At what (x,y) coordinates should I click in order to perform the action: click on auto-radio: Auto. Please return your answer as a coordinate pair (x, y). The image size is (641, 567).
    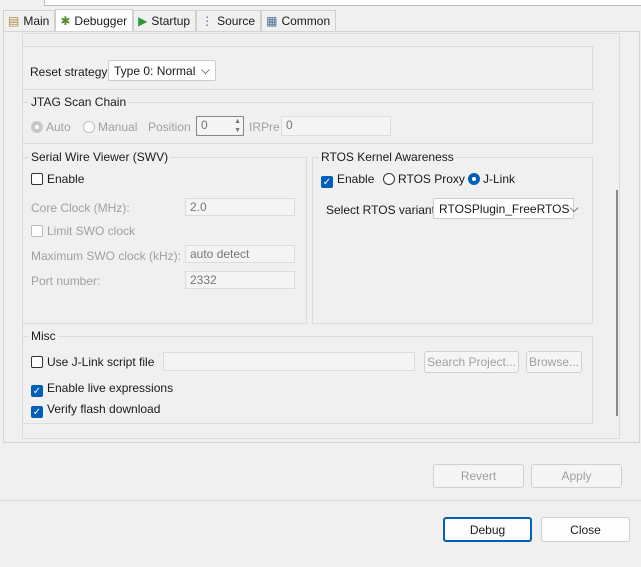
    Looking at the image, I should click on (51, 127).